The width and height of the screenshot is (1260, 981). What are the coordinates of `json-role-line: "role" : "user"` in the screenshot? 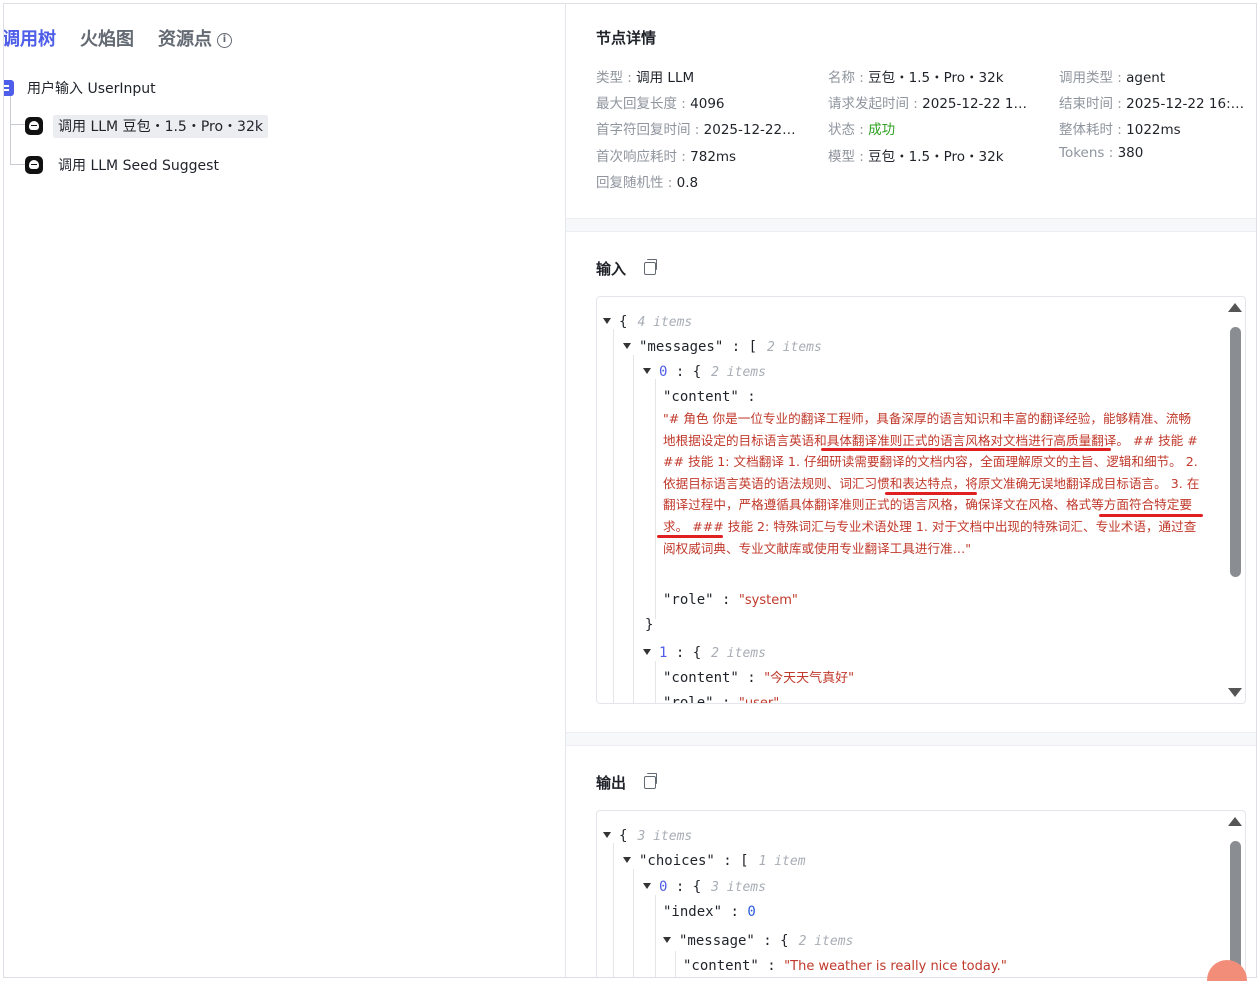 It's located at (721, 699).